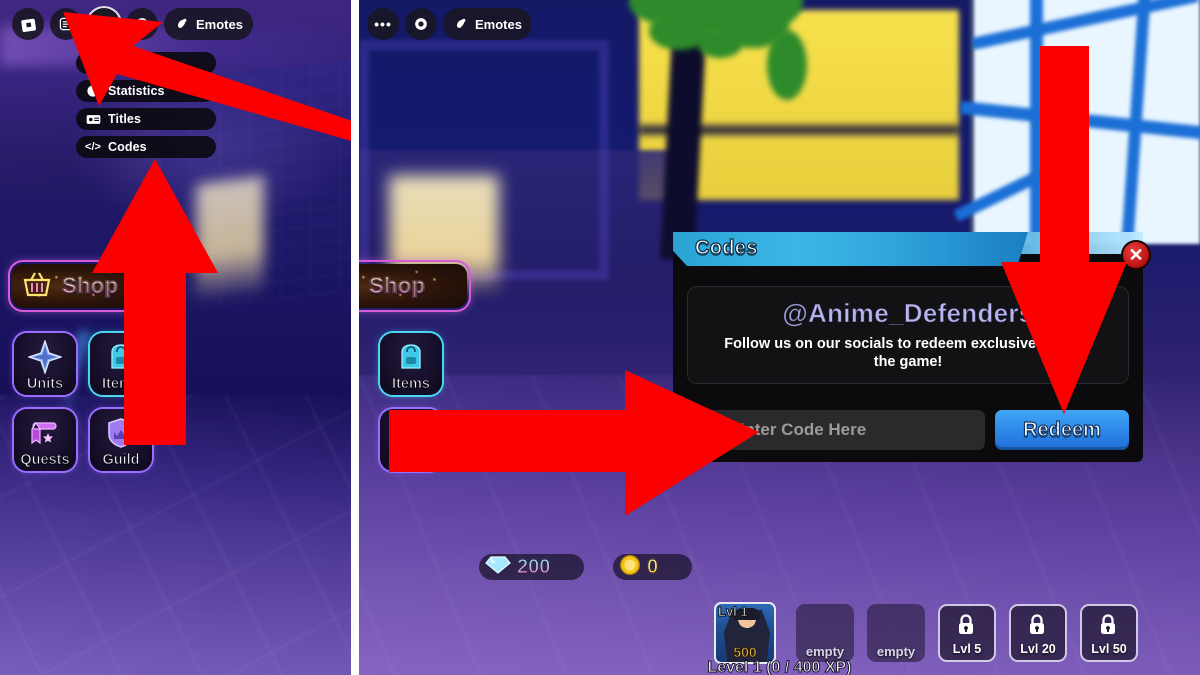 The image size is (1200, 675). Describe the element at coordinates (967, 649) in the screenshot. I see `hud-slot-3-label: Lvl 5` at that location.